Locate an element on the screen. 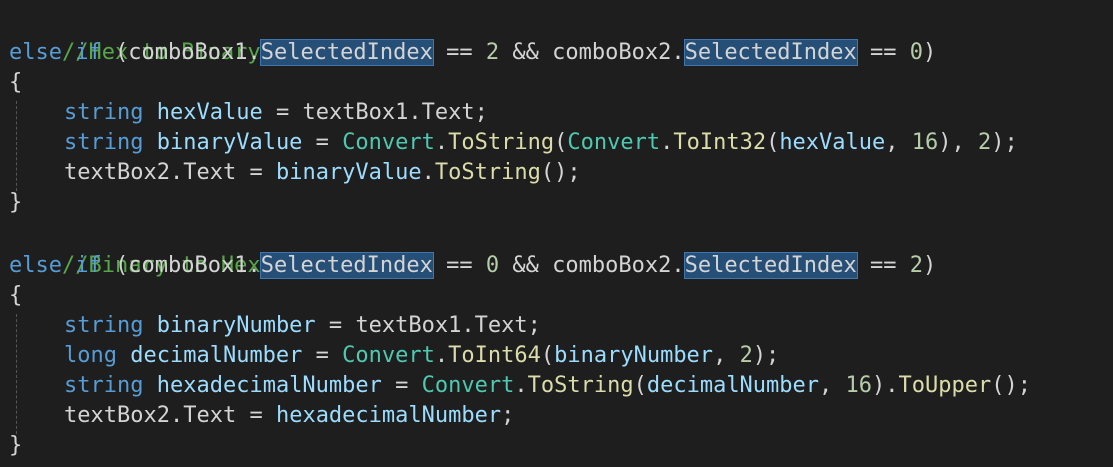  method-toint64: ToInt64 is located at coordinates (494, 355).